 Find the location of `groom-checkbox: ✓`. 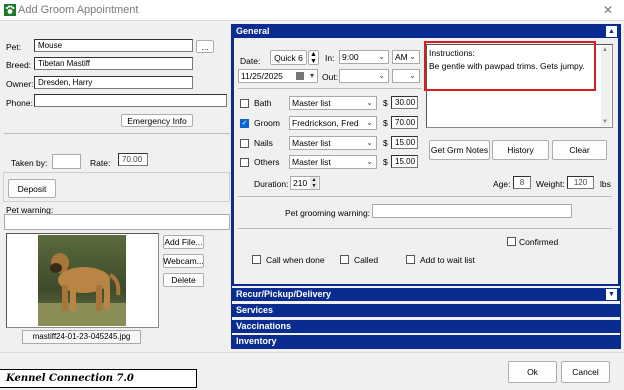

groom-checkbox: ✓ is located at coordinates (244, 123).